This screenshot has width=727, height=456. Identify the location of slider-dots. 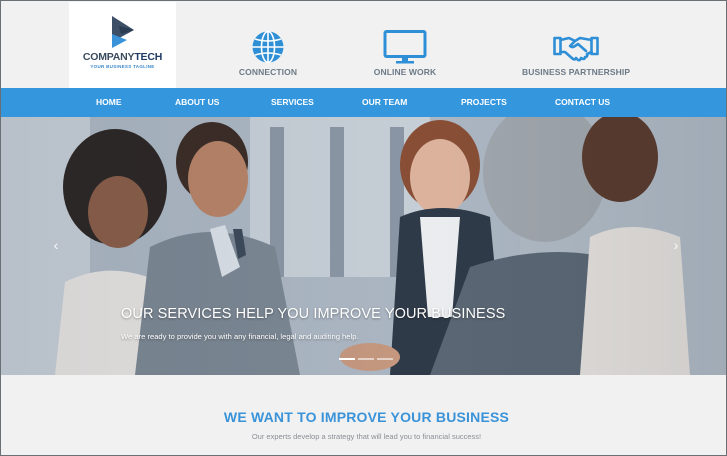
(367, 359).